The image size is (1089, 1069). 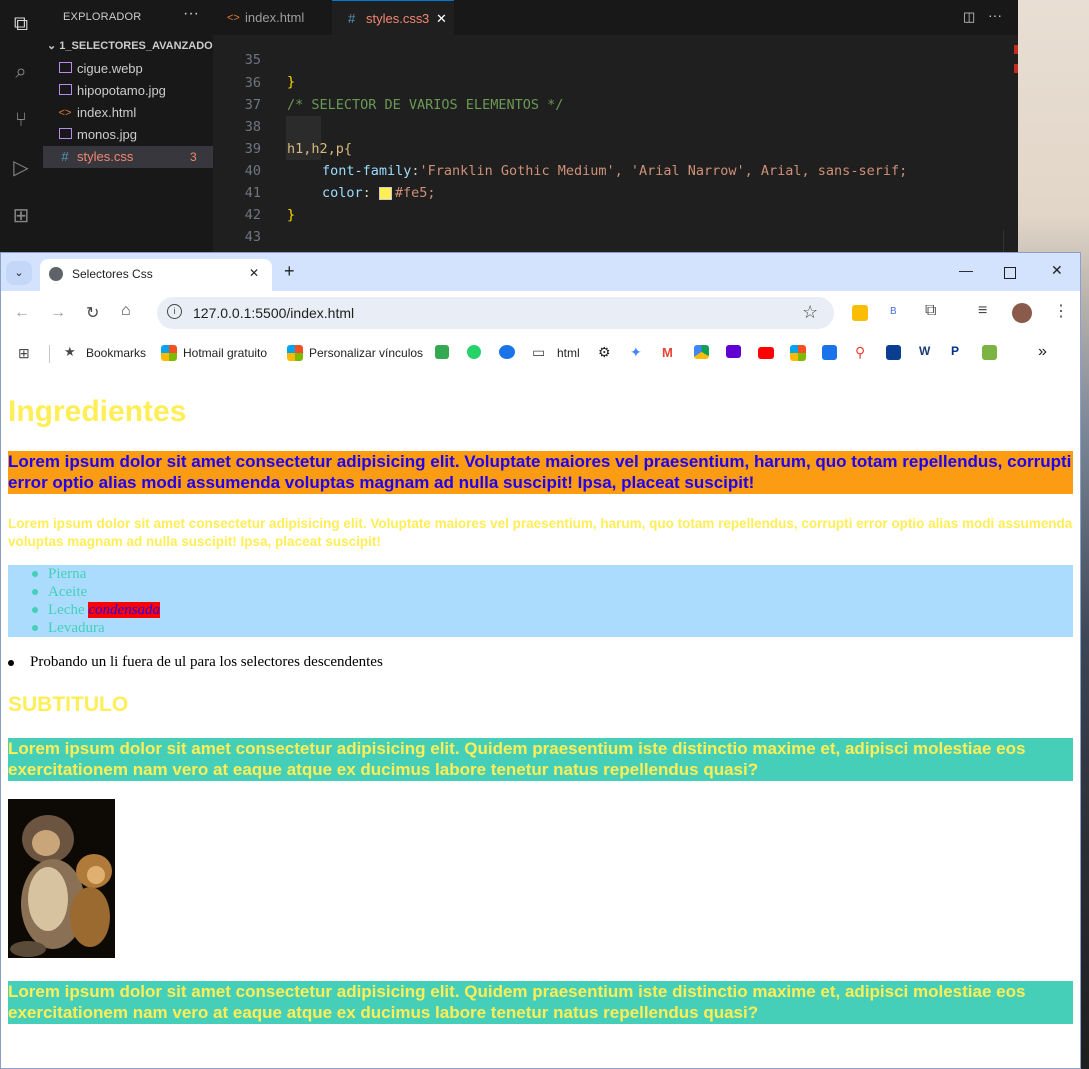 I want to click on bookmark-bookmarks: Bookmarks, so click(x=116, y=353).